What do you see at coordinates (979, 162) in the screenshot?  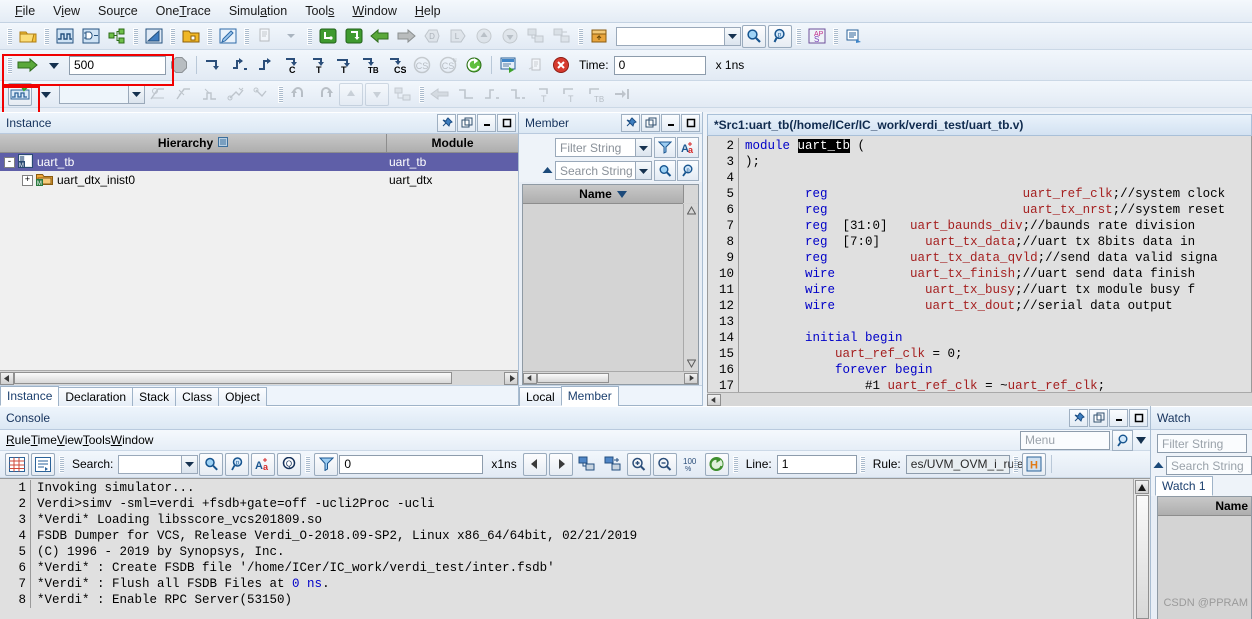 I see `source-code-line: 3);` at bounding box center [979, 162].